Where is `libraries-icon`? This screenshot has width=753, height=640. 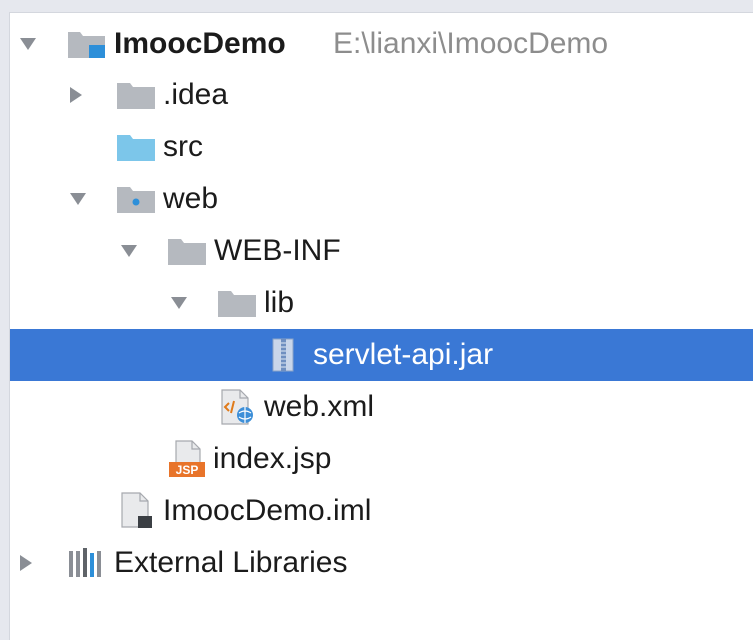 libraries-icon is located at coordinates (85, 562).